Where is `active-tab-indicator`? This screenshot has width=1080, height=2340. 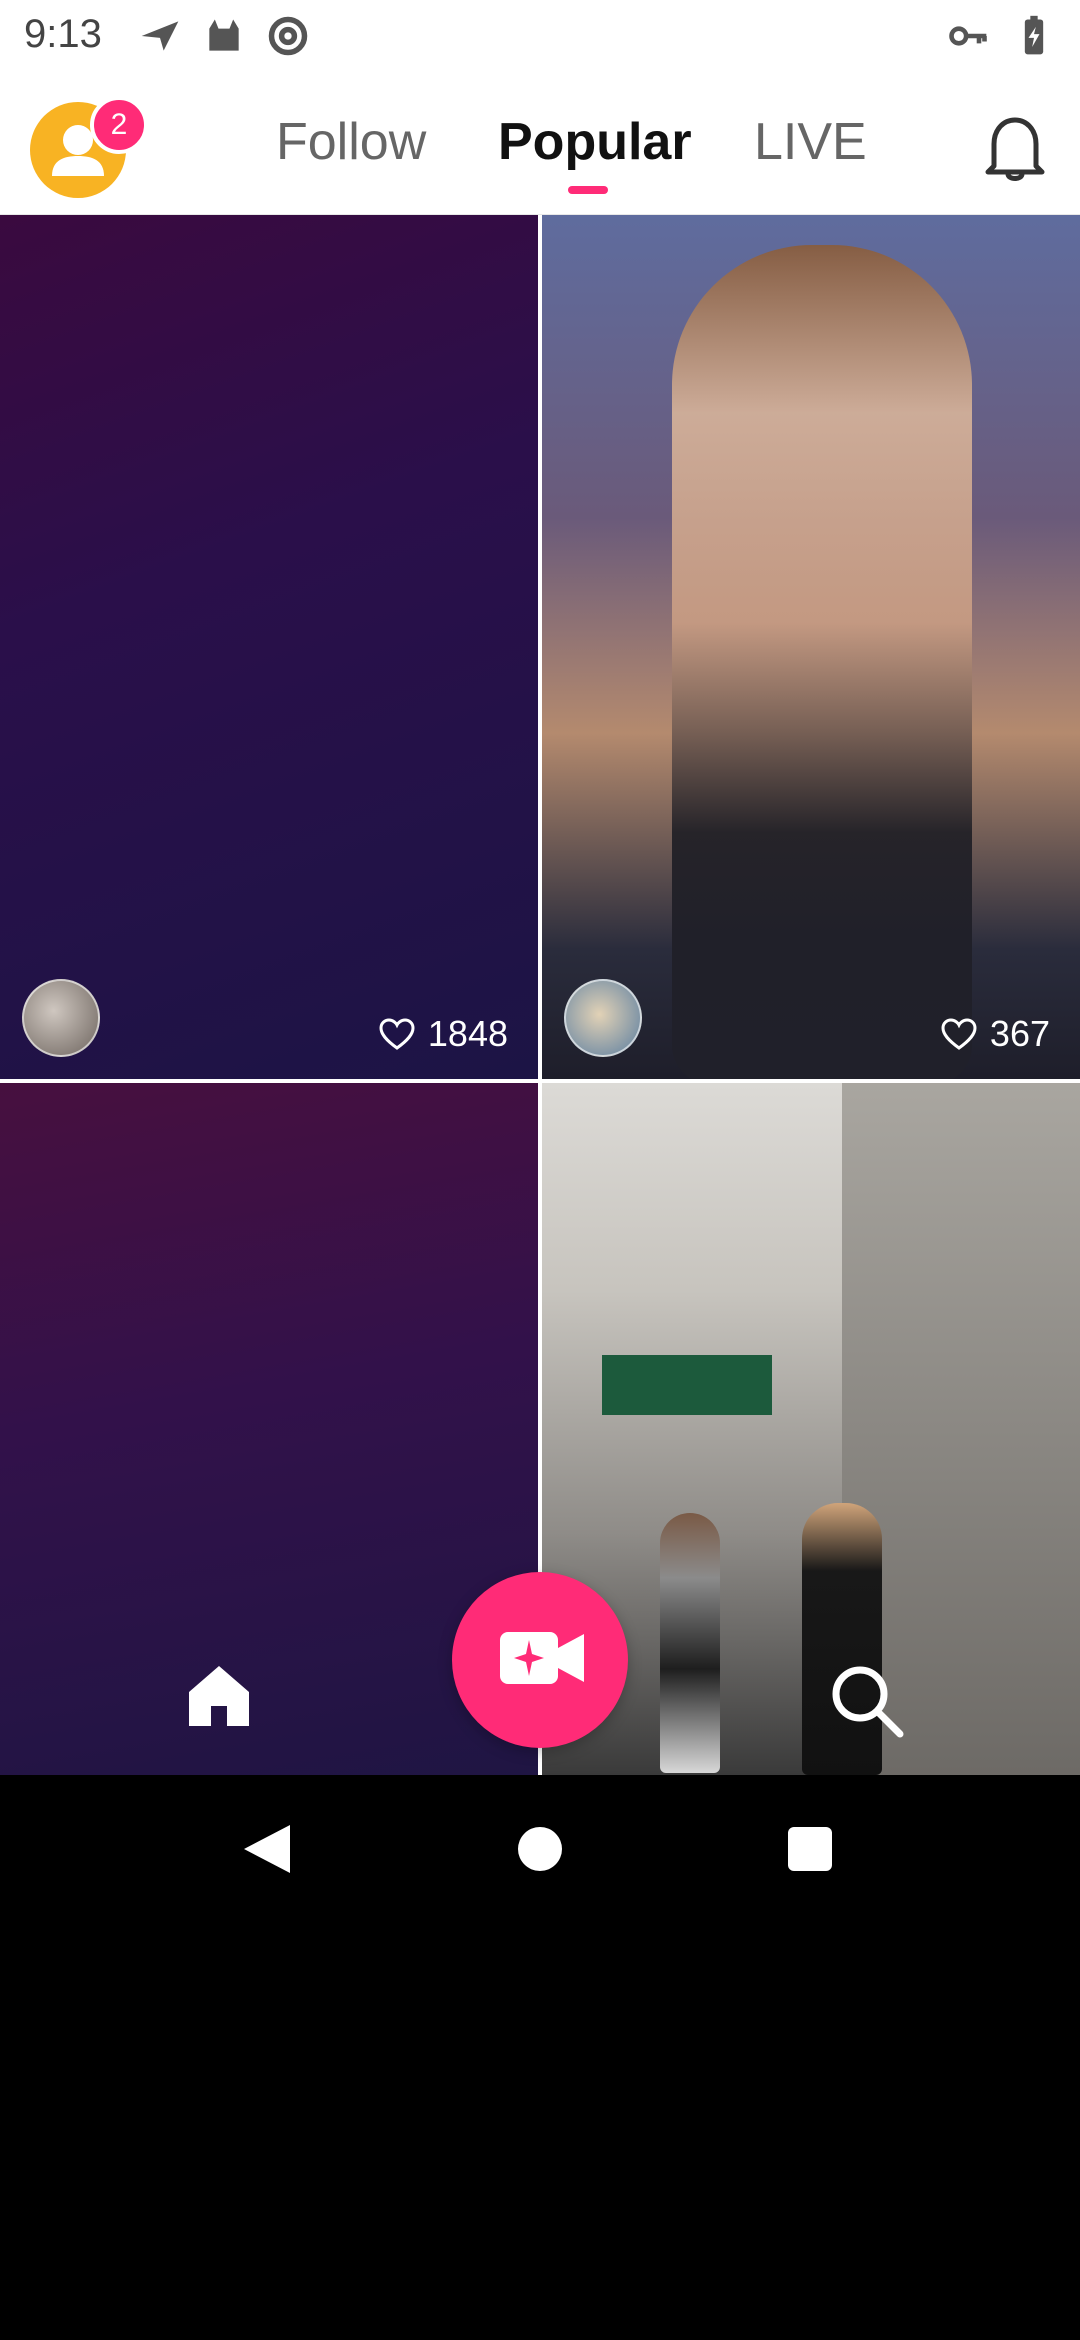 active-tab-indicator is located at coordinates (588, 190).